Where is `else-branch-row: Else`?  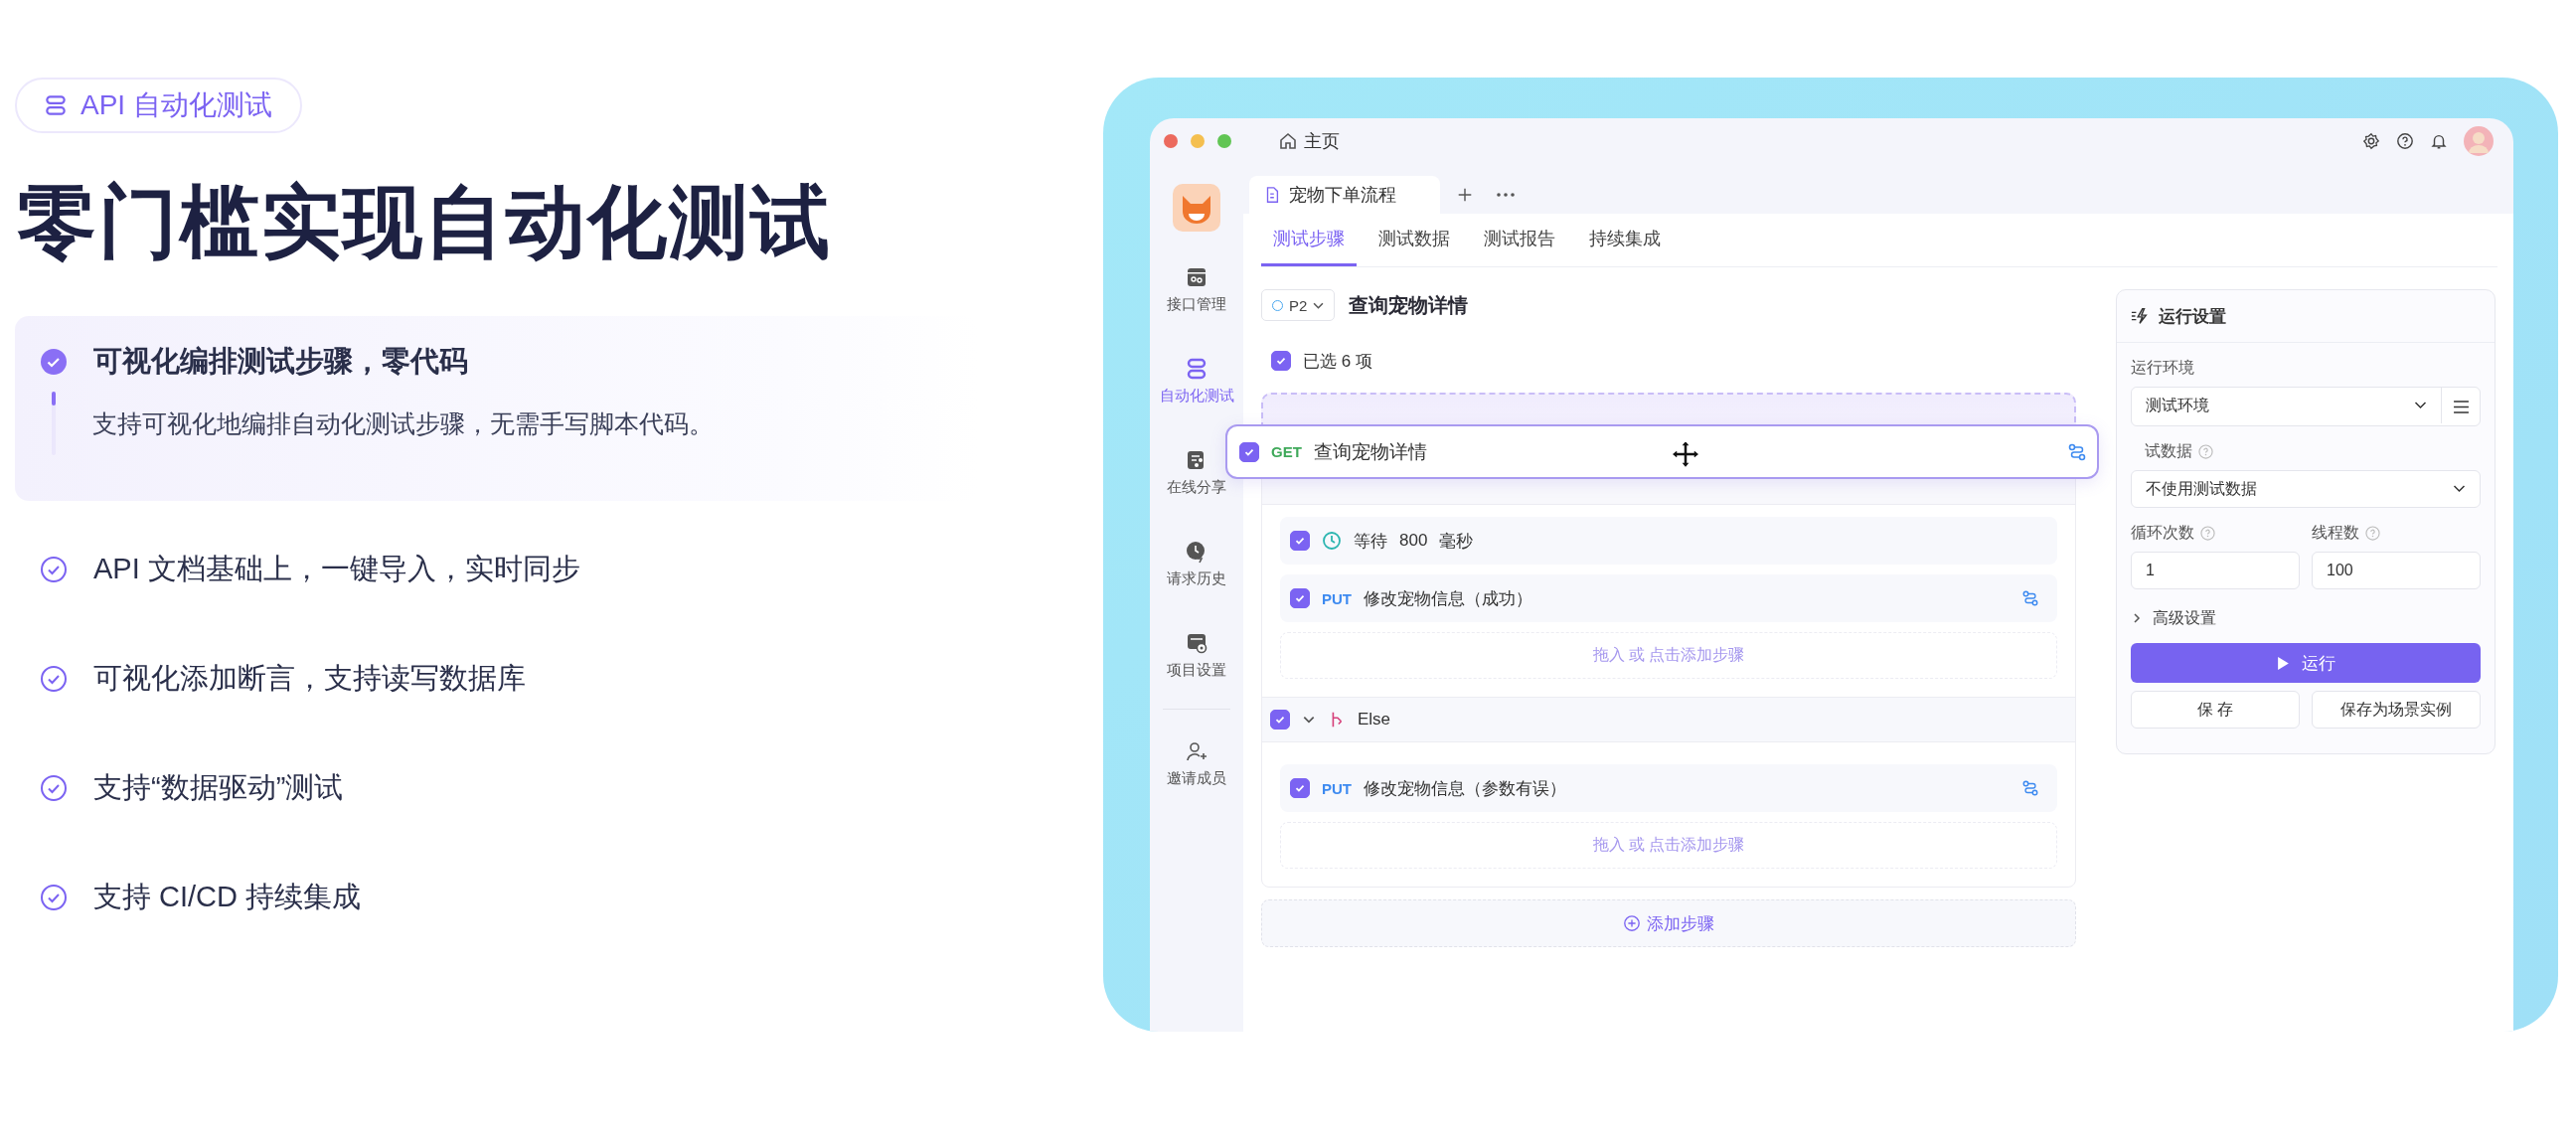
else-branch-row: Else is located at coordinates (1668, 719).